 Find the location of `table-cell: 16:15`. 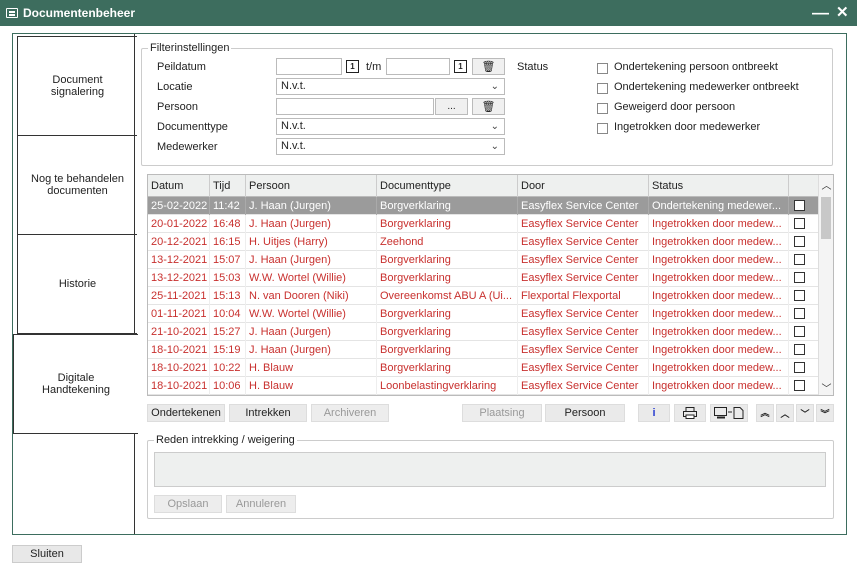

table-cell: 16:15 is located at coordinates (228, 242).